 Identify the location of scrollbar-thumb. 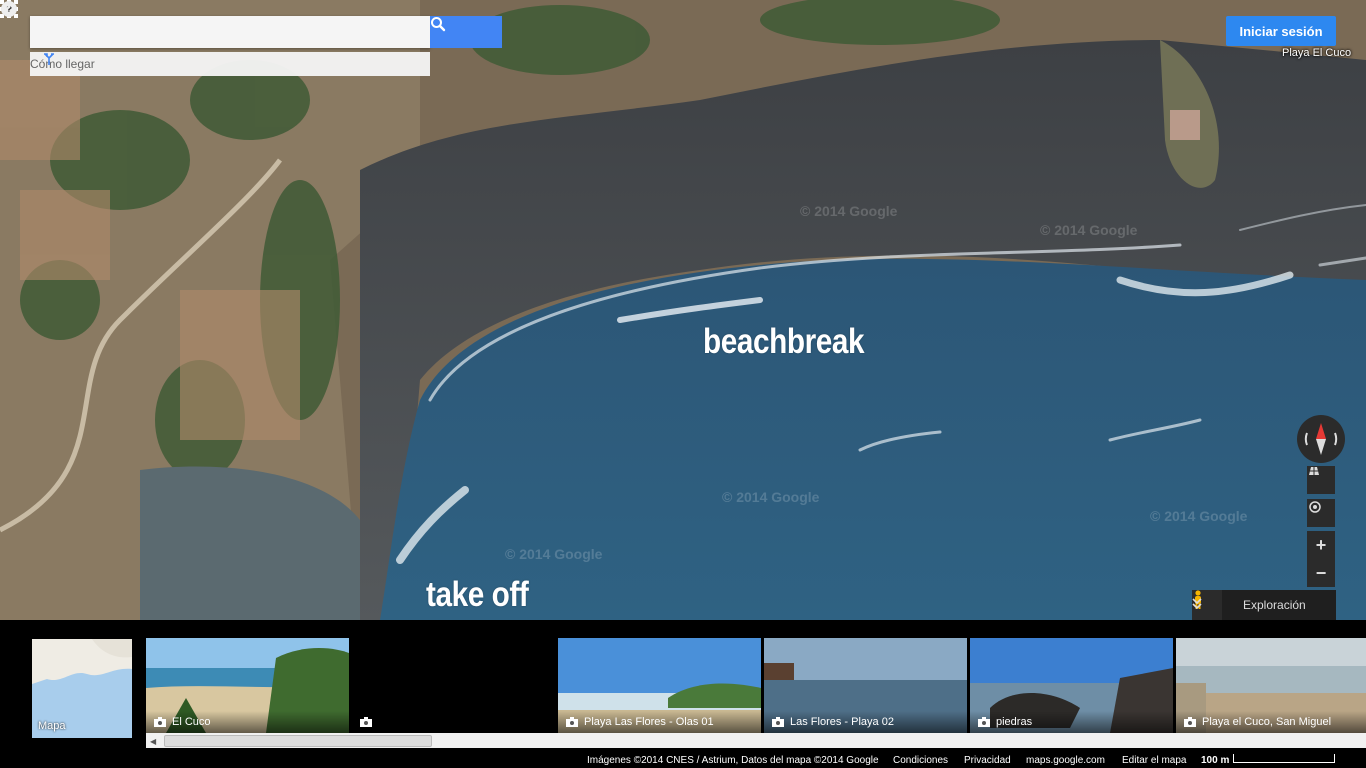
(298, 741).